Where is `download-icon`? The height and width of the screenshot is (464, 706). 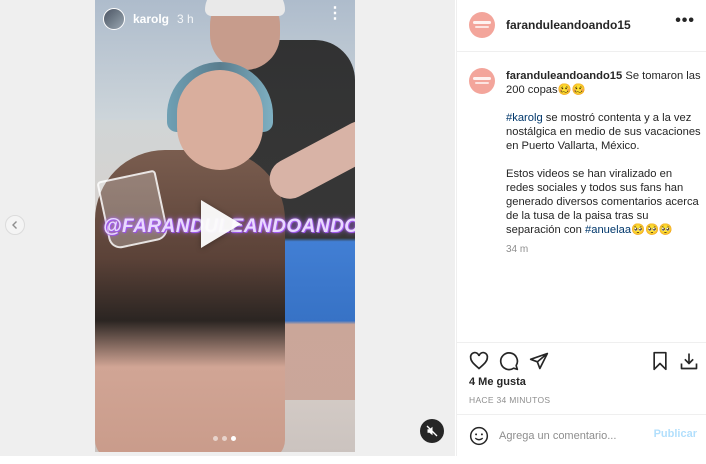
download-icon is located at coordinates (689, 361).